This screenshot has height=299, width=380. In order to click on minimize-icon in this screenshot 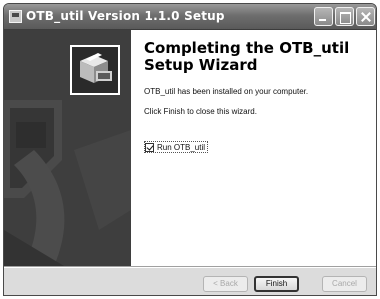, I will do `click(323, 16)`.